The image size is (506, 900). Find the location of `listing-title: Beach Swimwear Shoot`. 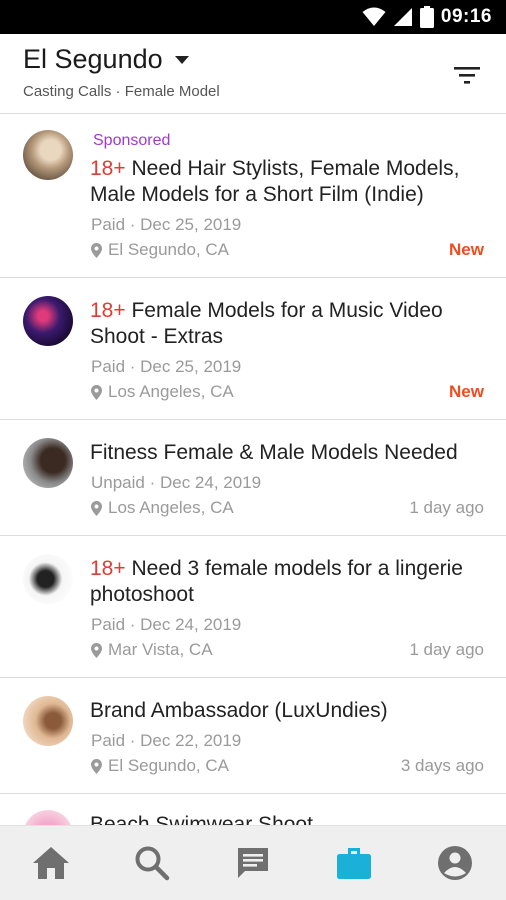

listing-title: Beach Swimwear Shoot is located at coordinates (289, 818).